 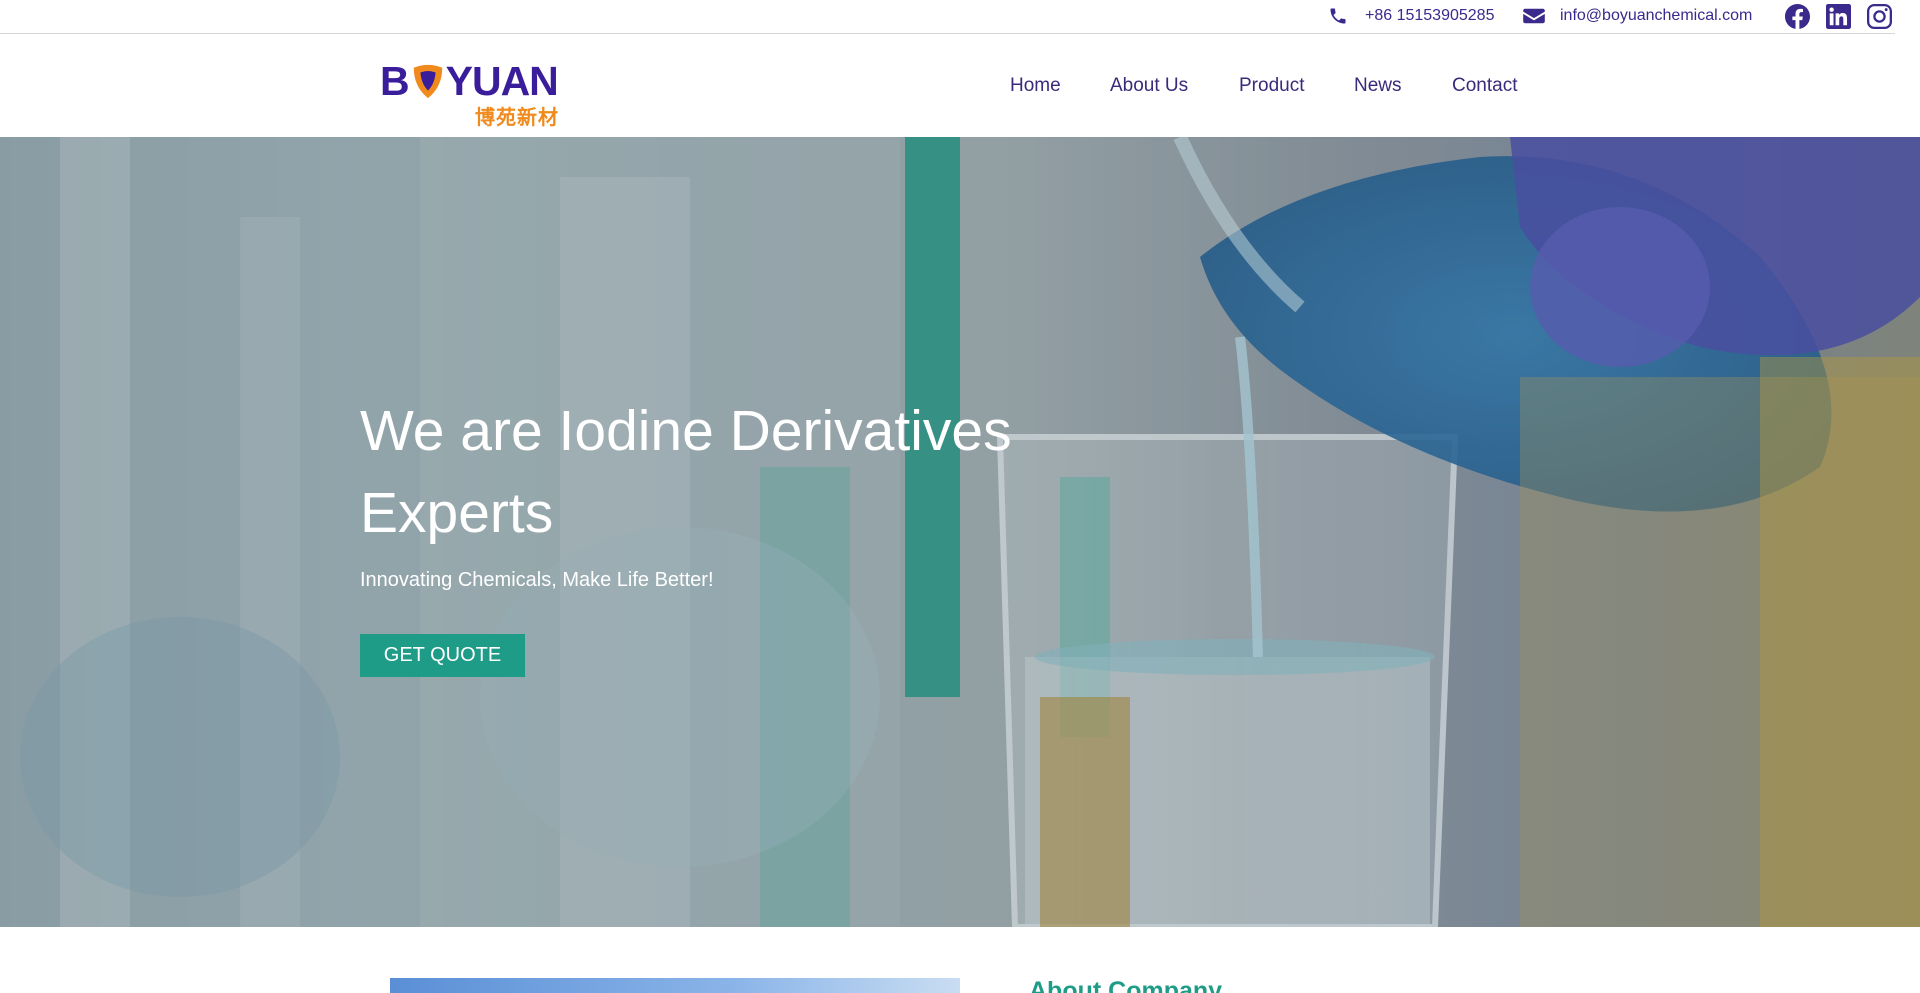 I want to click on nav-item-about-us: About Us, so click(x=1149, y=86).